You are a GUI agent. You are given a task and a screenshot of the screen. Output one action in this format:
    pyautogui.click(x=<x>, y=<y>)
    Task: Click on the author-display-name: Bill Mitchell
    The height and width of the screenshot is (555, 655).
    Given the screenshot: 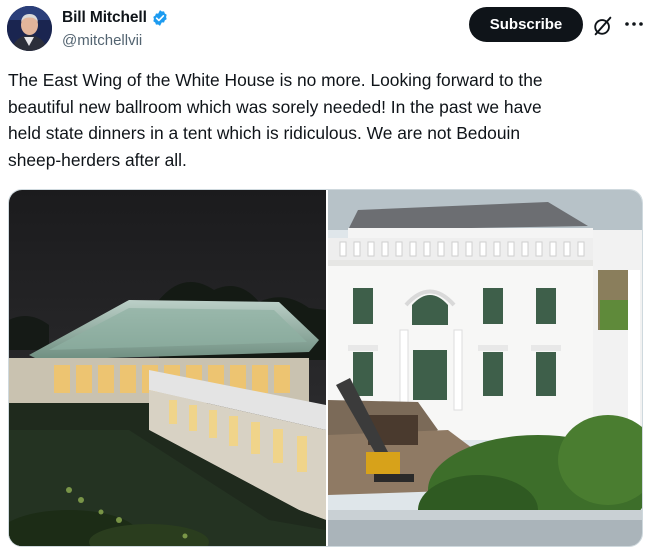 What is the action you would take?
    pyautogui.click(x=104, y=18)
    